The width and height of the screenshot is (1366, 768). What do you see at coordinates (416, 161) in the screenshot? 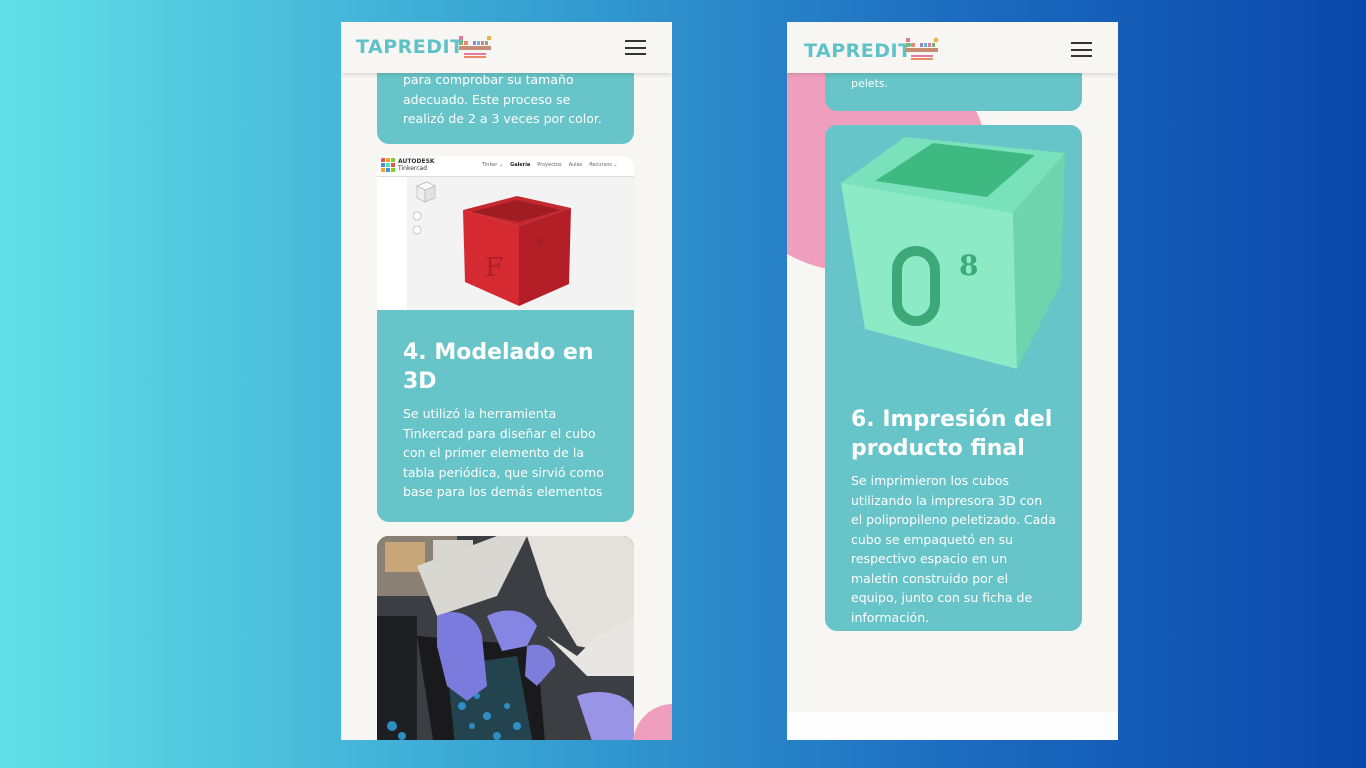
I see `tinkercad-brand-line1: AUTODESK` at bounding box center [416, 161].